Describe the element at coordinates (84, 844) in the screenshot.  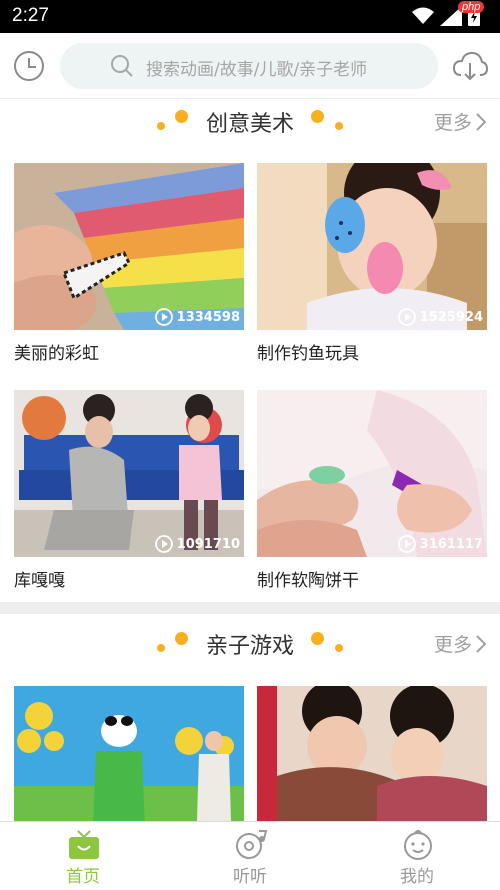
I see `tv-icon` at that location.